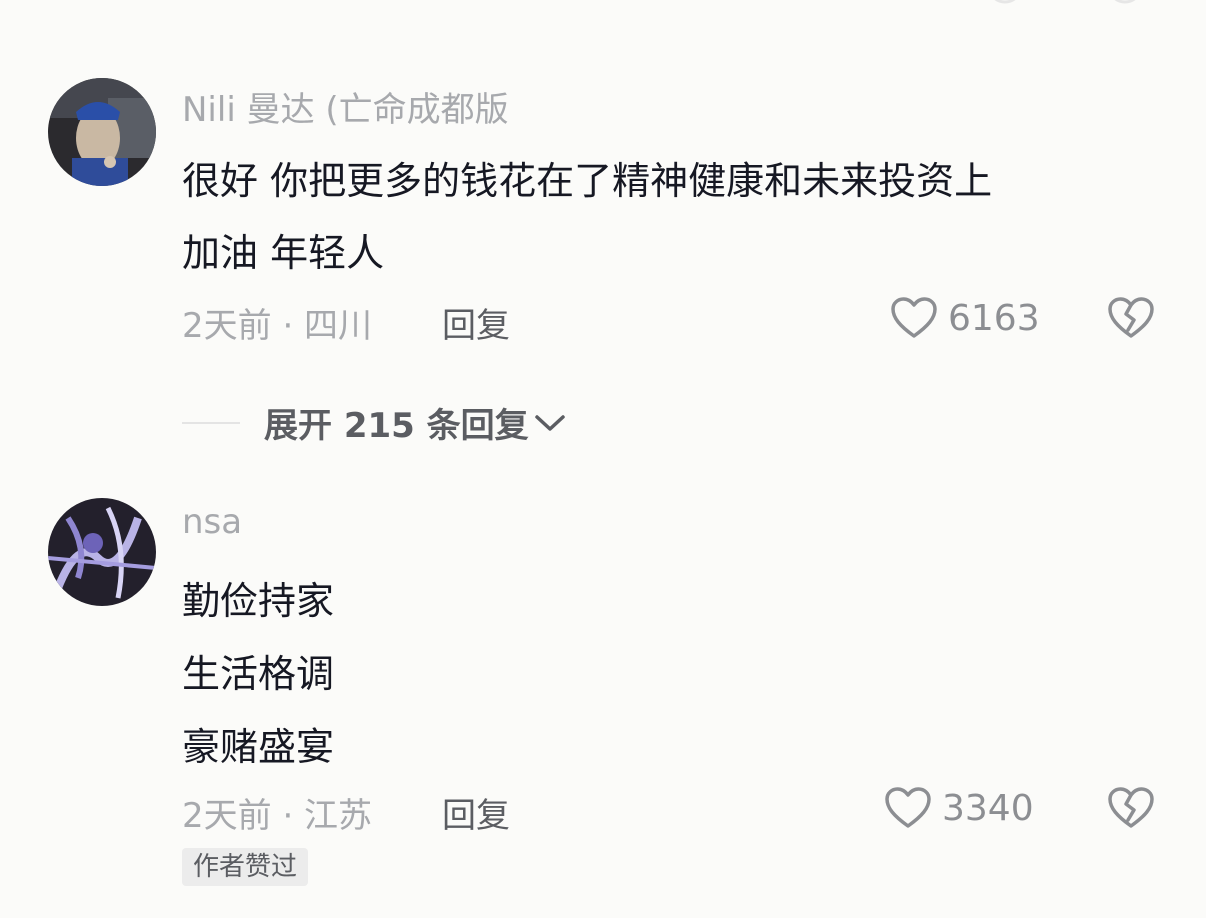  I want to click on comment-meta: 2天前 · 四川, so click(277, 326).